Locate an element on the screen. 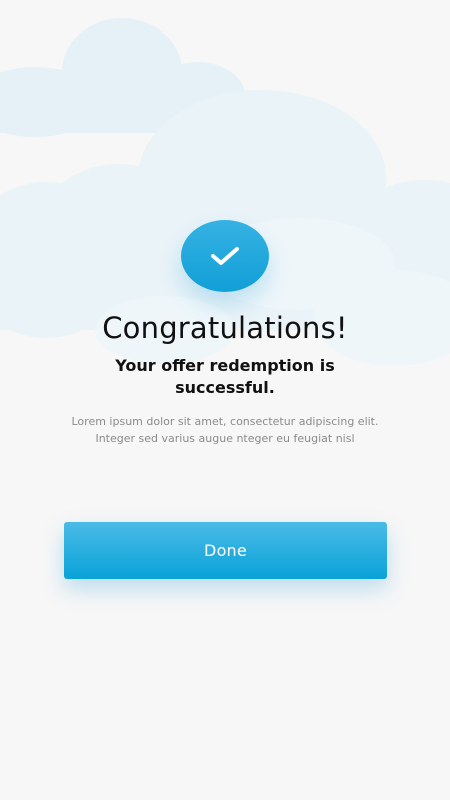 The image size is (450, 800). checkmark-icon is located at coordinates (225, 256).